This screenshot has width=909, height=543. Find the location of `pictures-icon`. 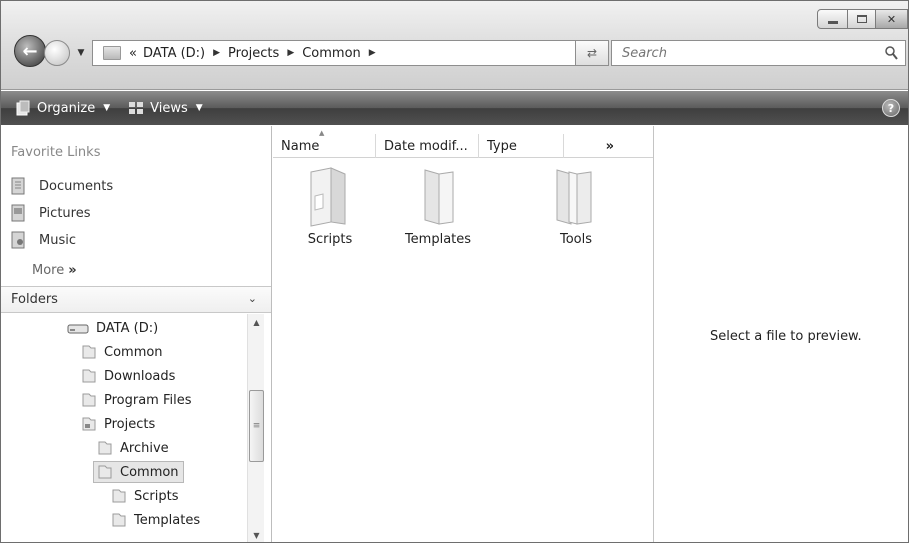

pictures-icon is located at coordinates (18, 213).